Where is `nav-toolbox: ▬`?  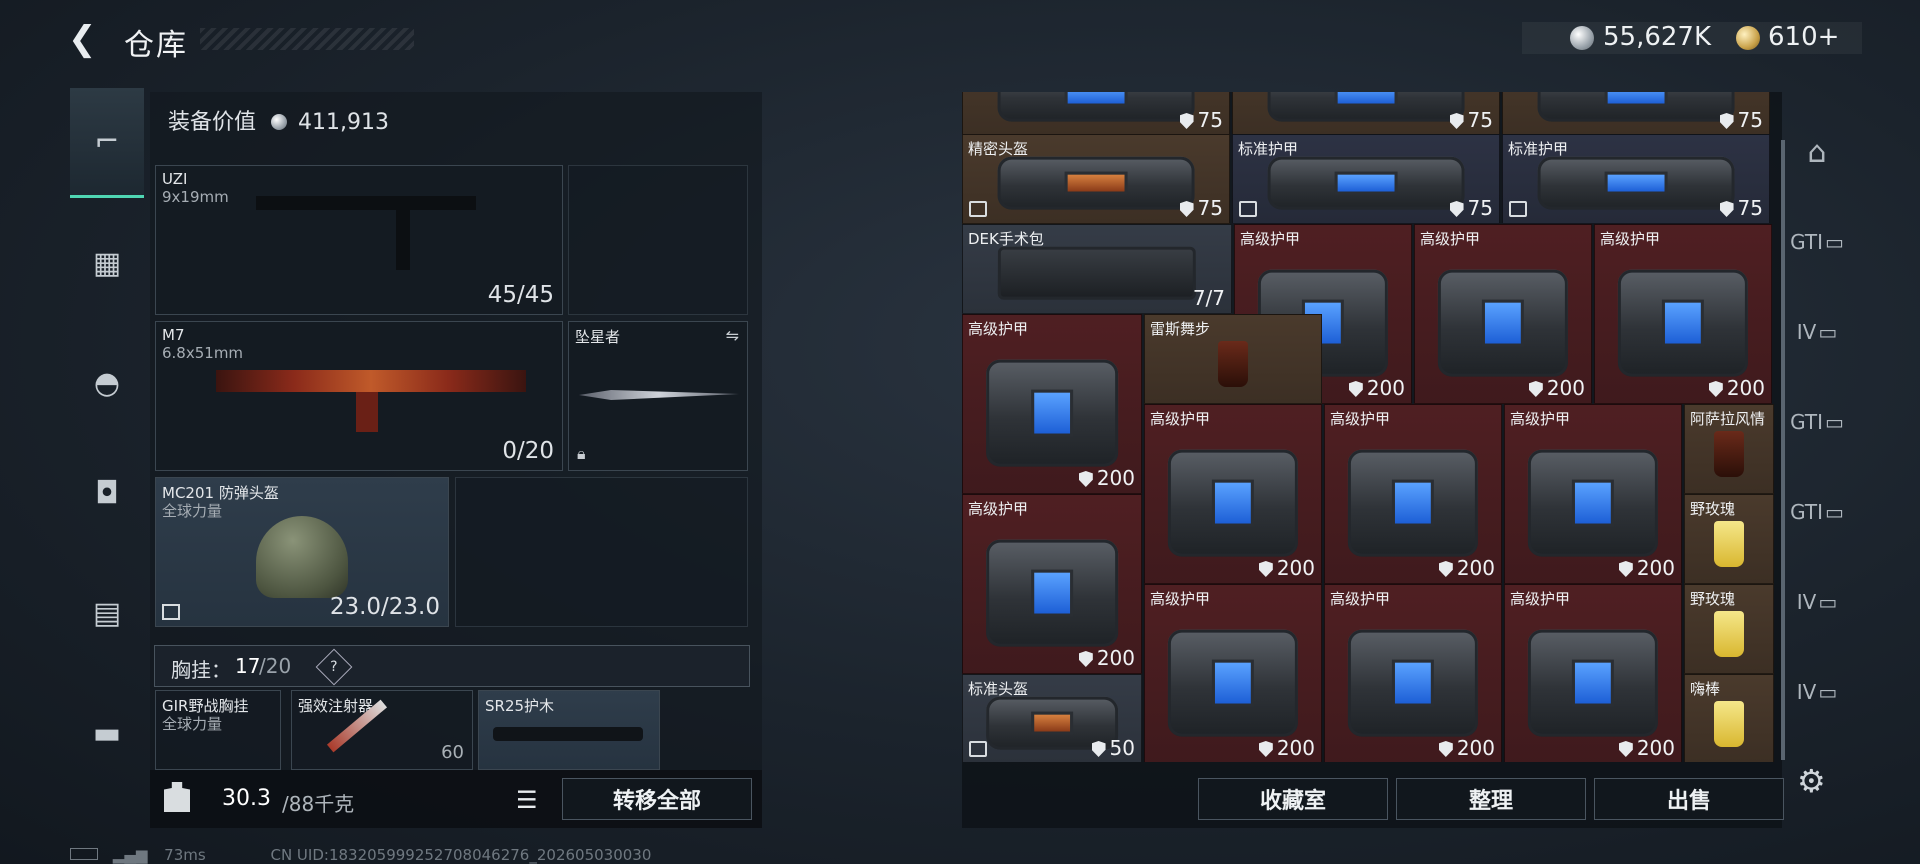
nav-toolbox: ▬ is located at coordinates (107, 733).